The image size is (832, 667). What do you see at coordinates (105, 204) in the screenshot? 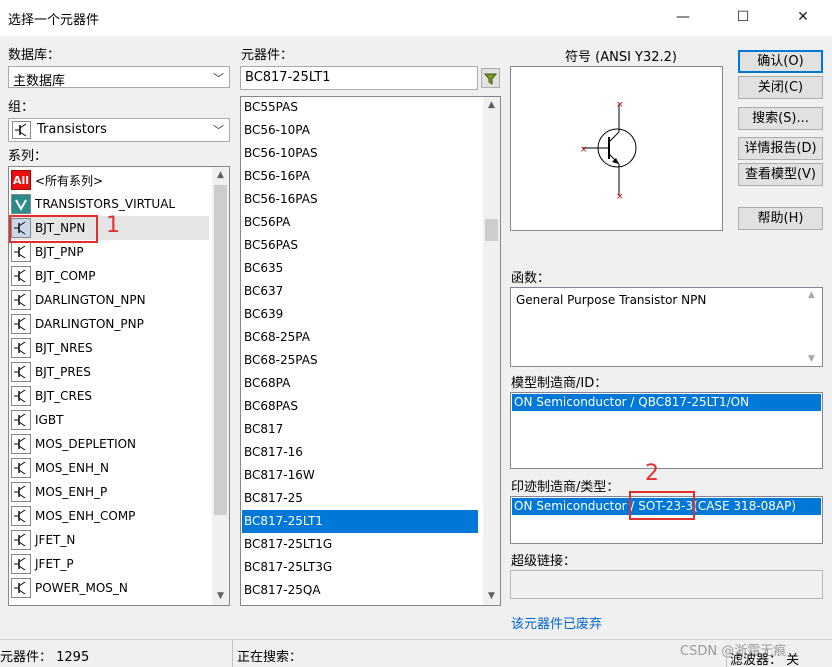
I see `series-item-label: TRANSISTORS_VIRTUAL` at bounding box center [105, 204].